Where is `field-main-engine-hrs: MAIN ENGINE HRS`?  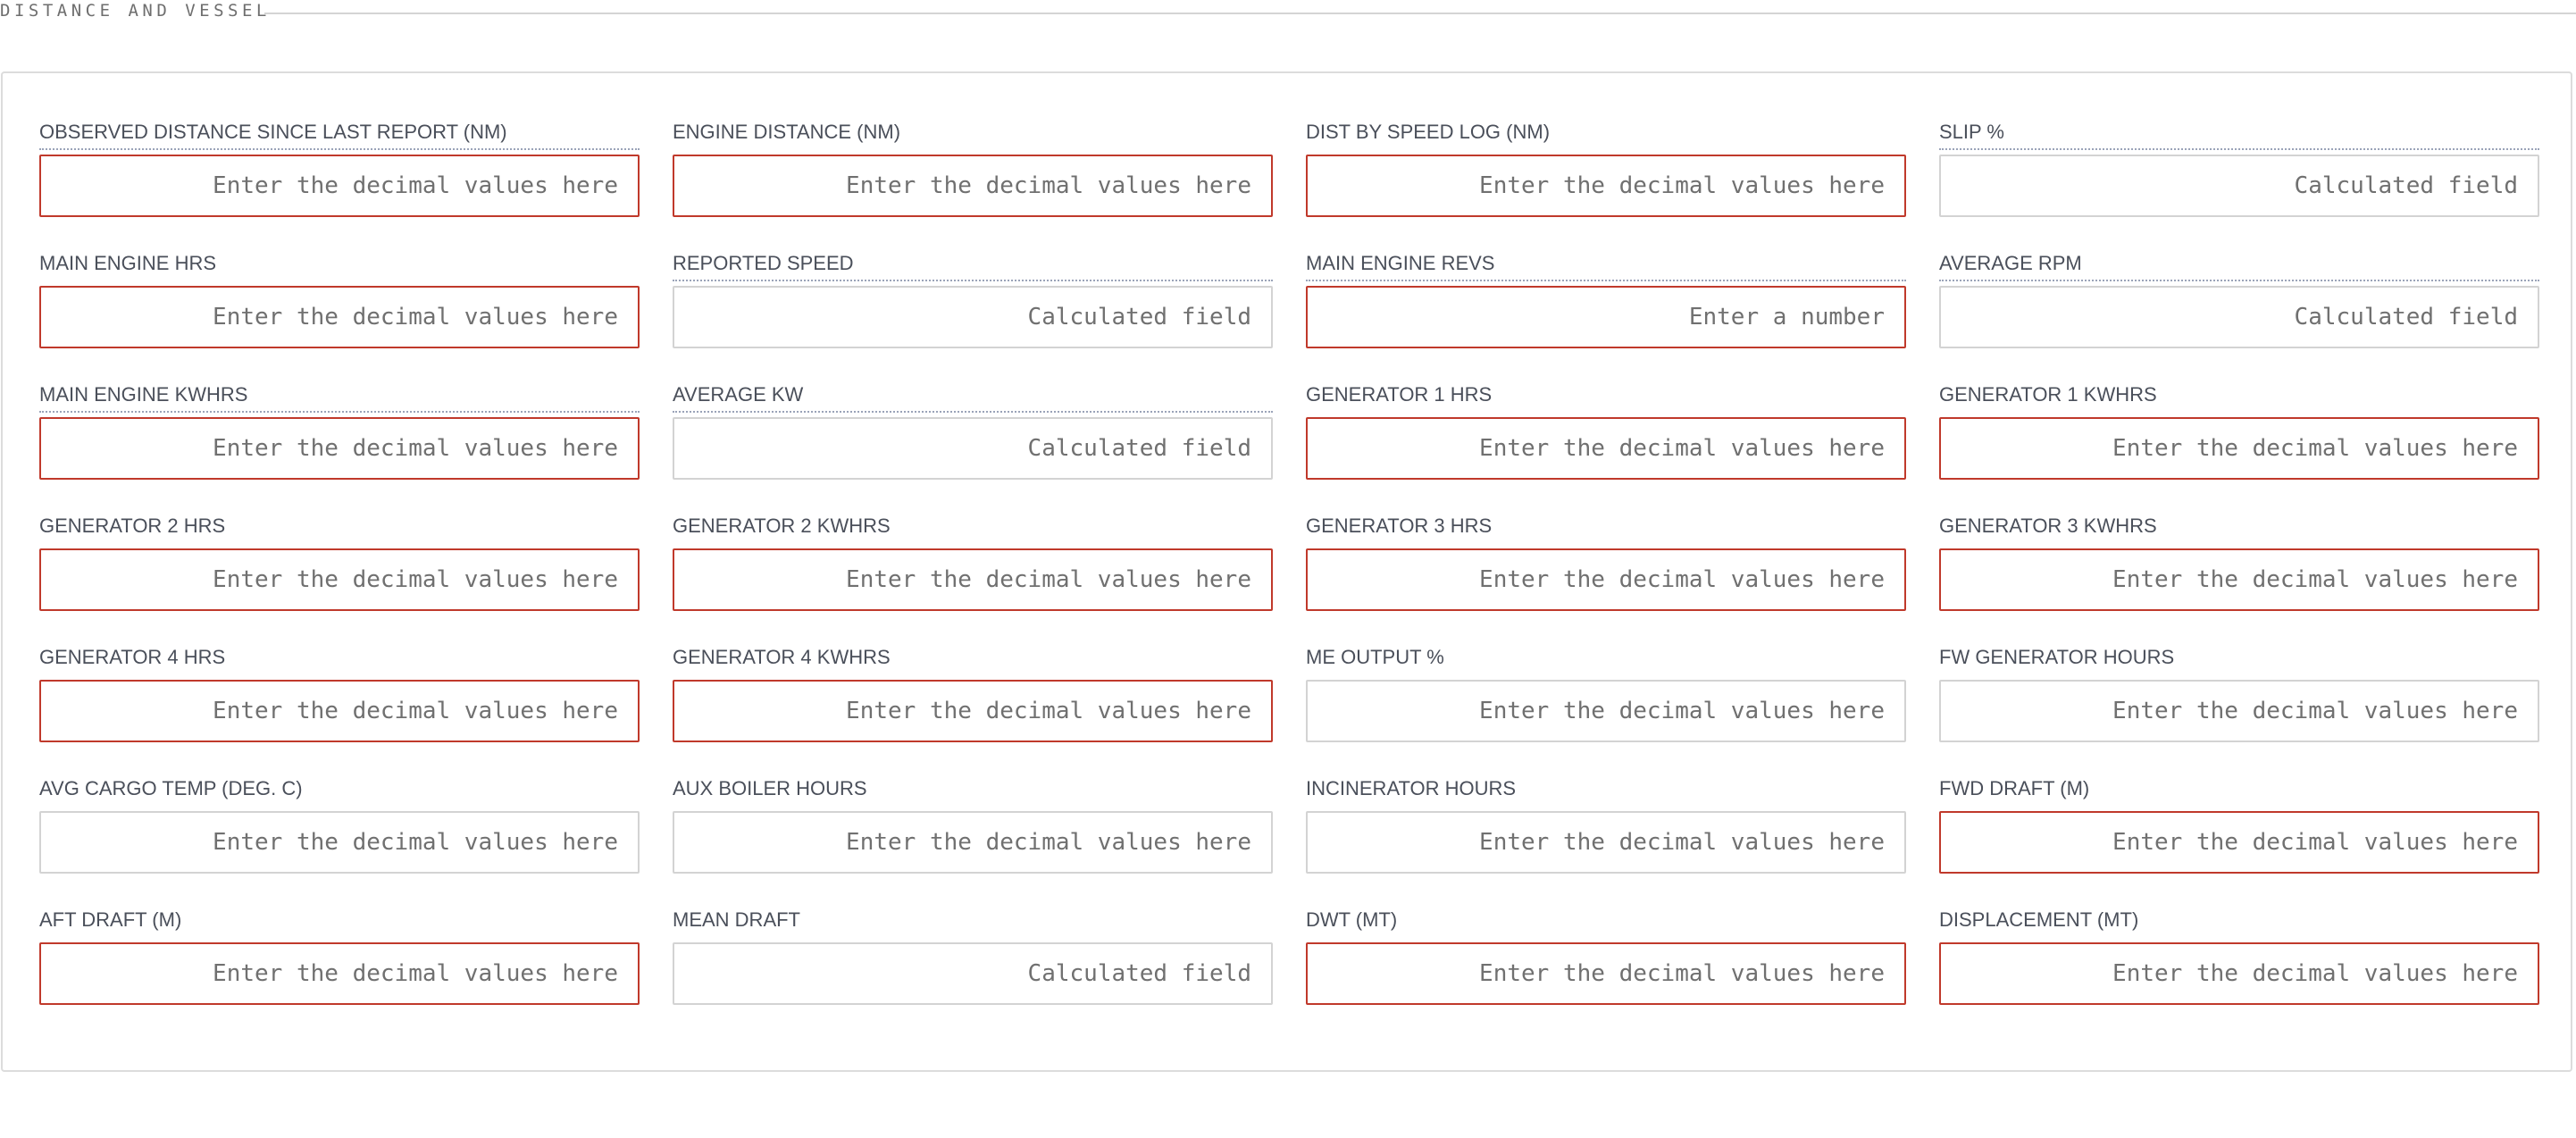 field-main-engine-hrs: MAIN ENGINE HRS is located at coordinates (340, 313).